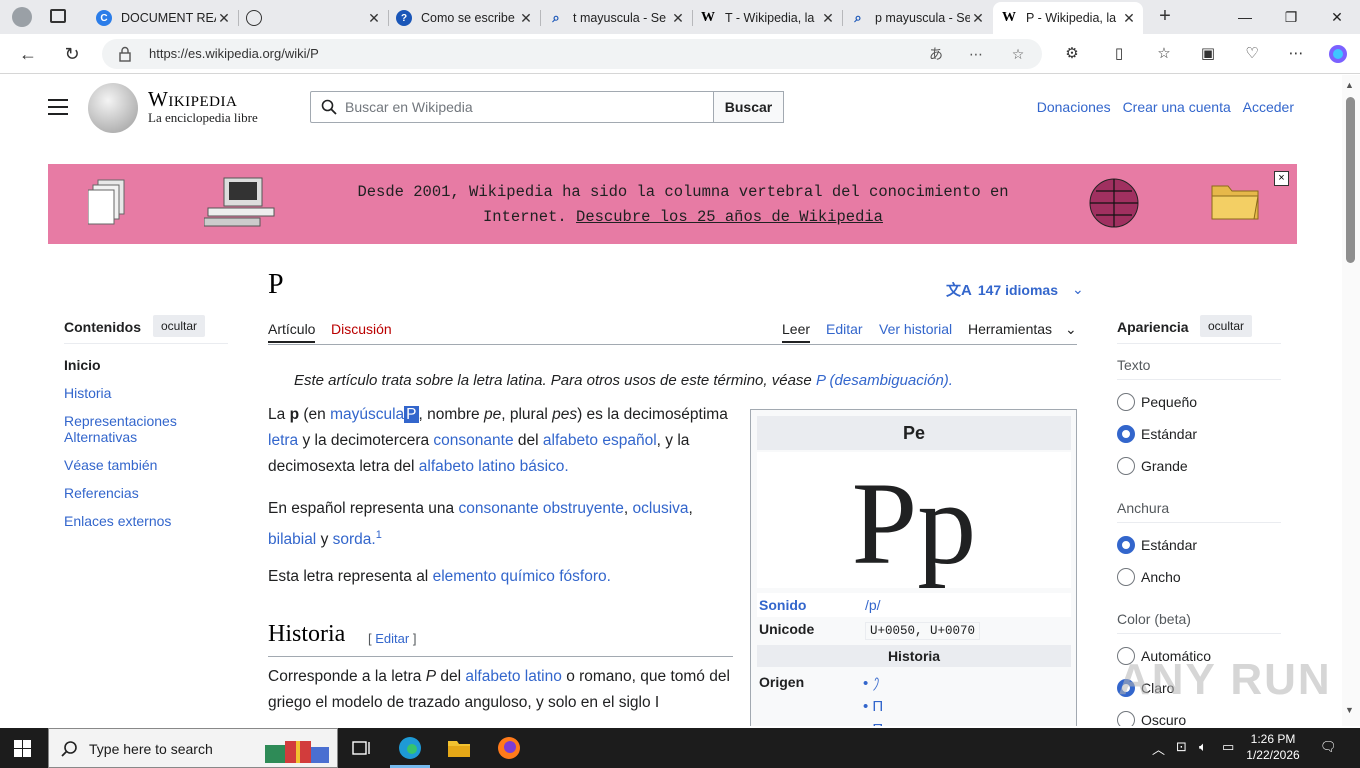  What do you see at coordinates (144, 393) in the screenshot?
I see `toc-item-historia: Historia` at bounding box center [144, 393].